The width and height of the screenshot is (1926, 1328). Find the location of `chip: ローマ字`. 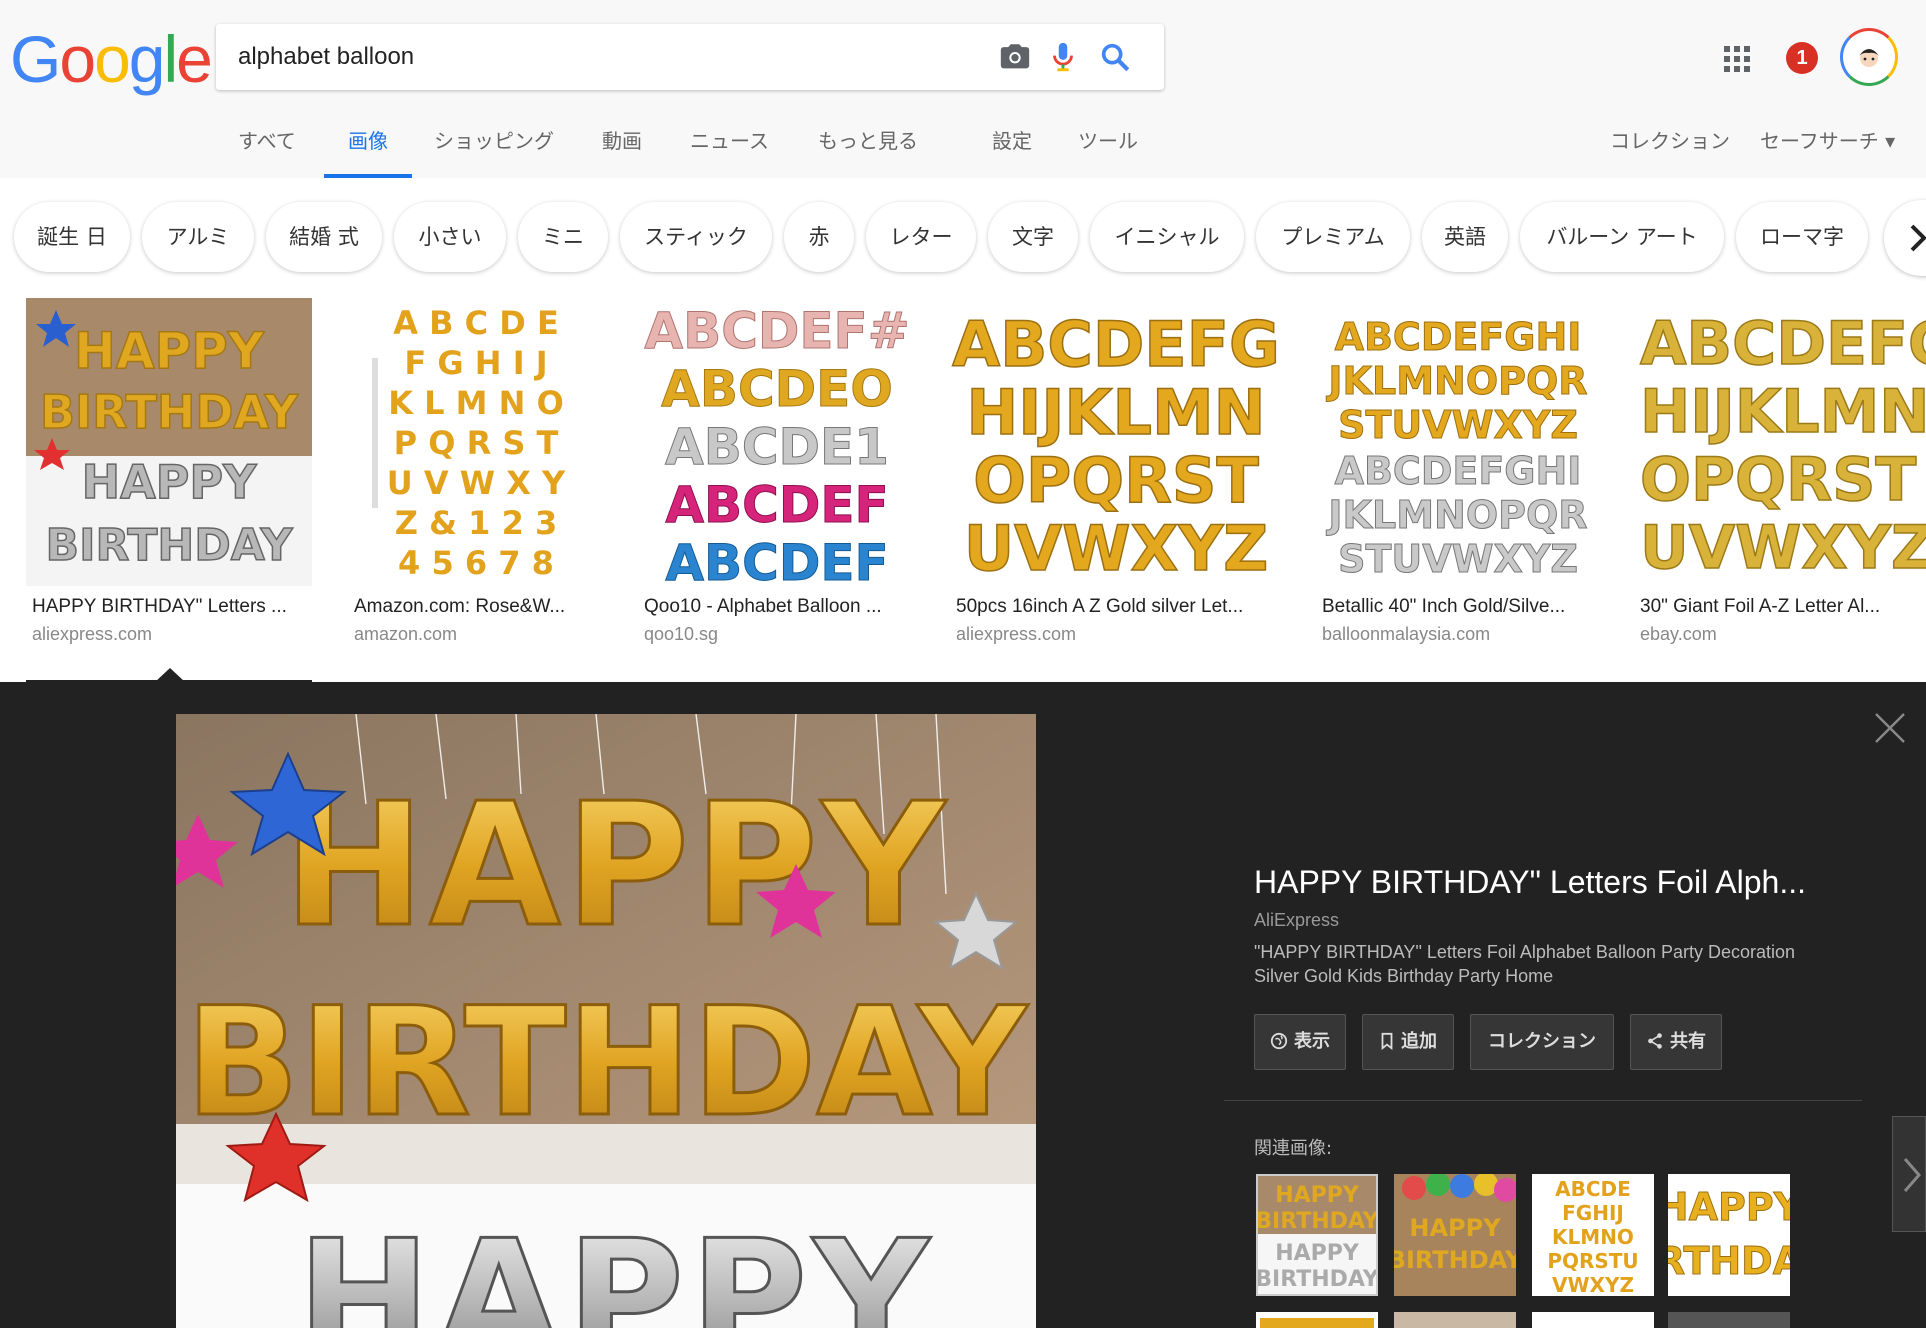

chip: ローマ字 is located at coordinates (1802, 237).